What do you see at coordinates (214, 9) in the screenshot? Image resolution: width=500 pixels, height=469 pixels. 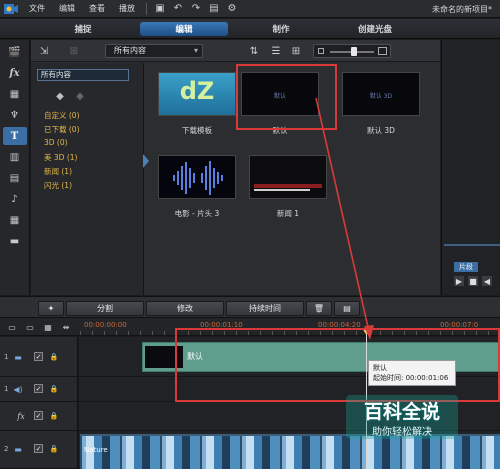 I see `snapshot-icon: ▤` at bounding box center [214, 9].